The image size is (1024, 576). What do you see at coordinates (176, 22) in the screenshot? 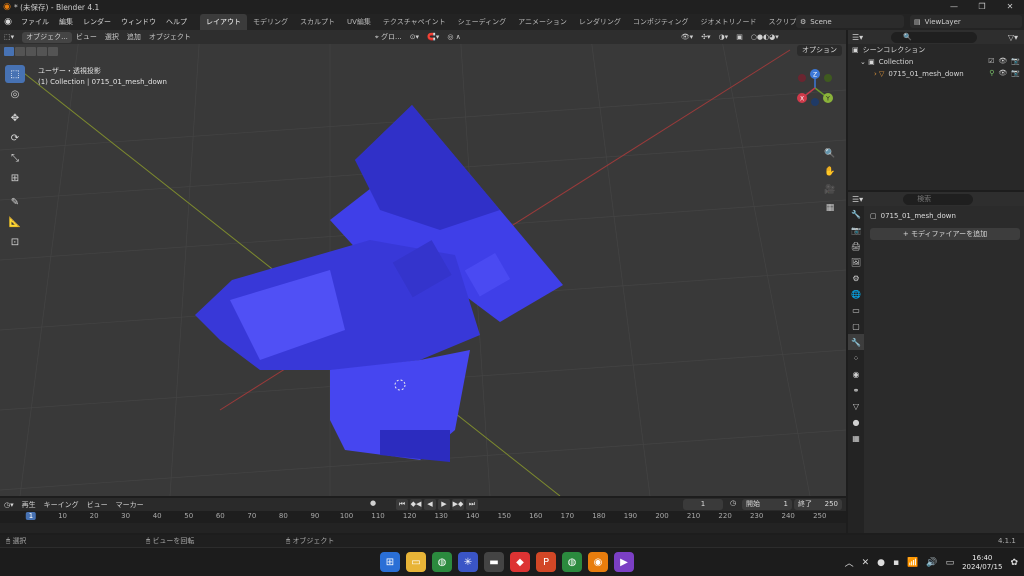
I see `menu-help: ヘルプ` at bounding box center [176, 22].